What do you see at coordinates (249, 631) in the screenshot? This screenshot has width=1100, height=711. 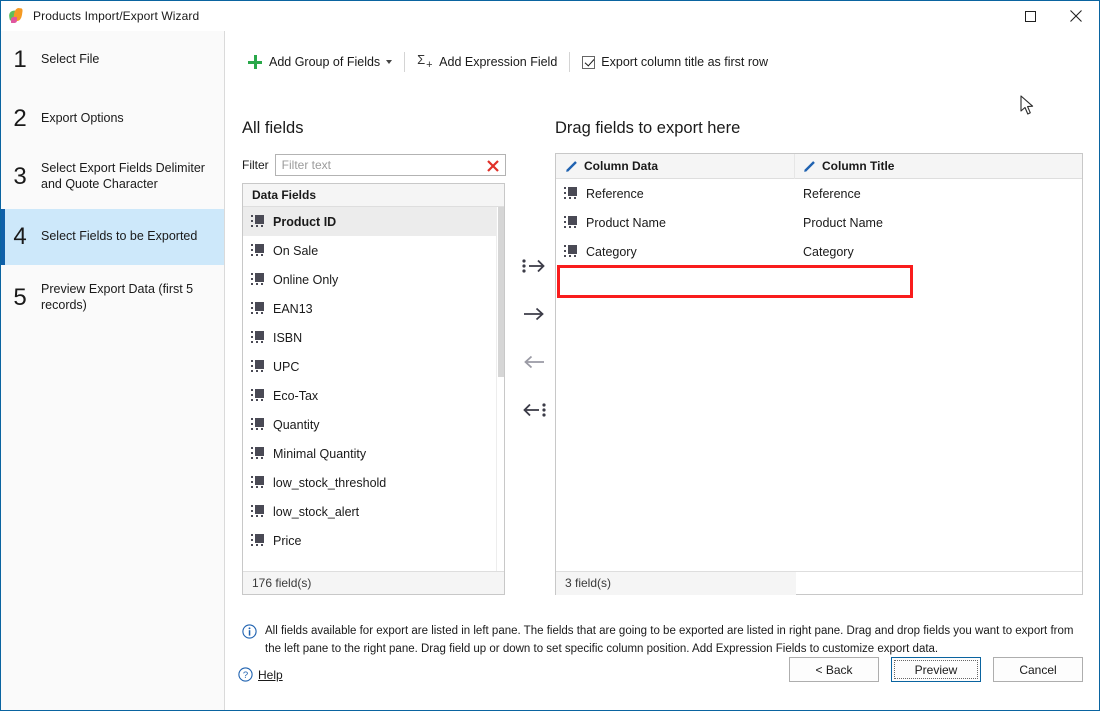 I see `info-icon` at bounding box center [249, 631].